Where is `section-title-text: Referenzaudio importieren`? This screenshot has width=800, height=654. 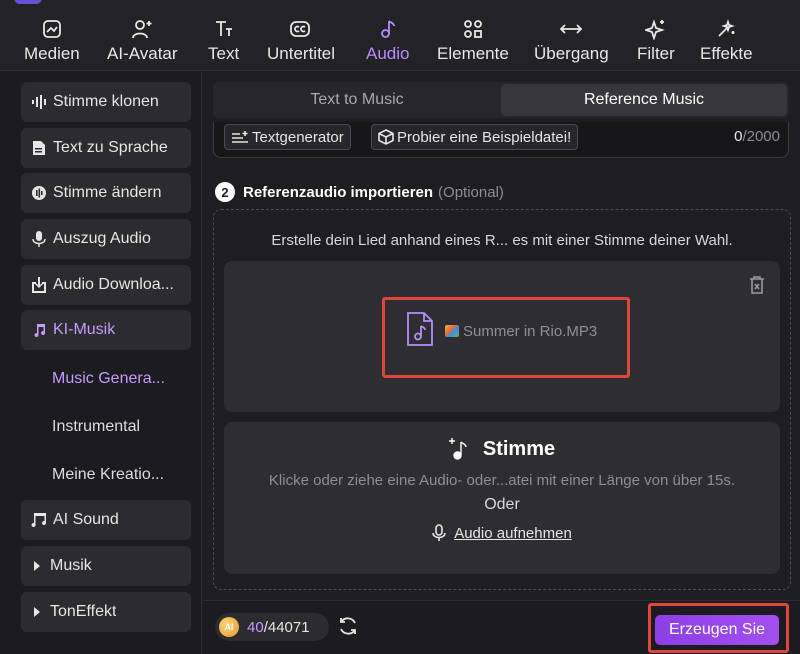
section-title-text: Referenzaudio importieren is located at coordinates (338, 192).